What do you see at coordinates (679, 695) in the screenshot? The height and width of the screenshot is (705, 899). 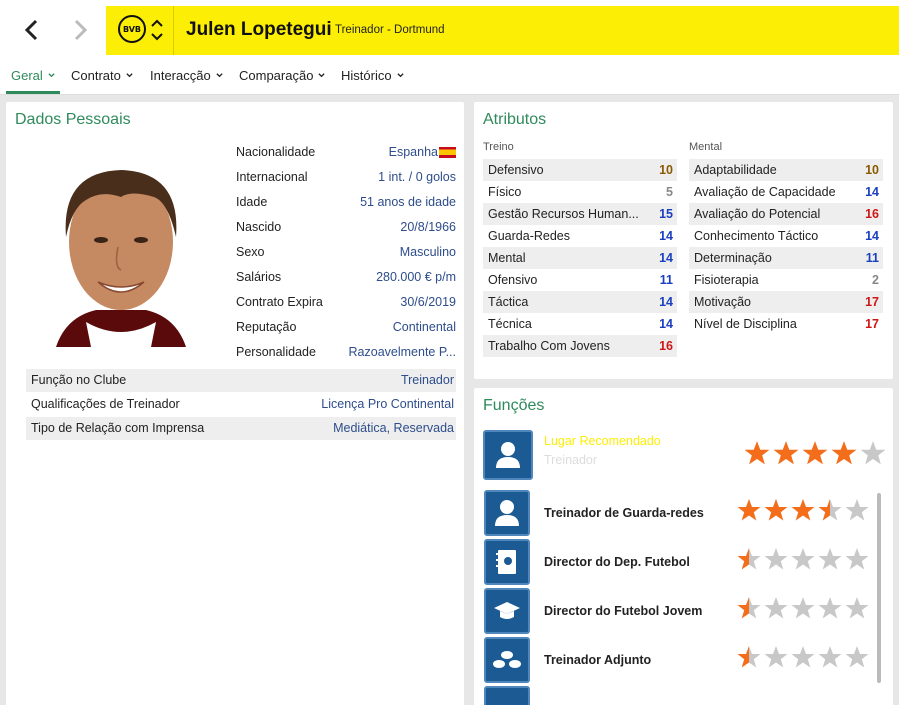 I see `role-row-partial` at bounding box center [679, 695].